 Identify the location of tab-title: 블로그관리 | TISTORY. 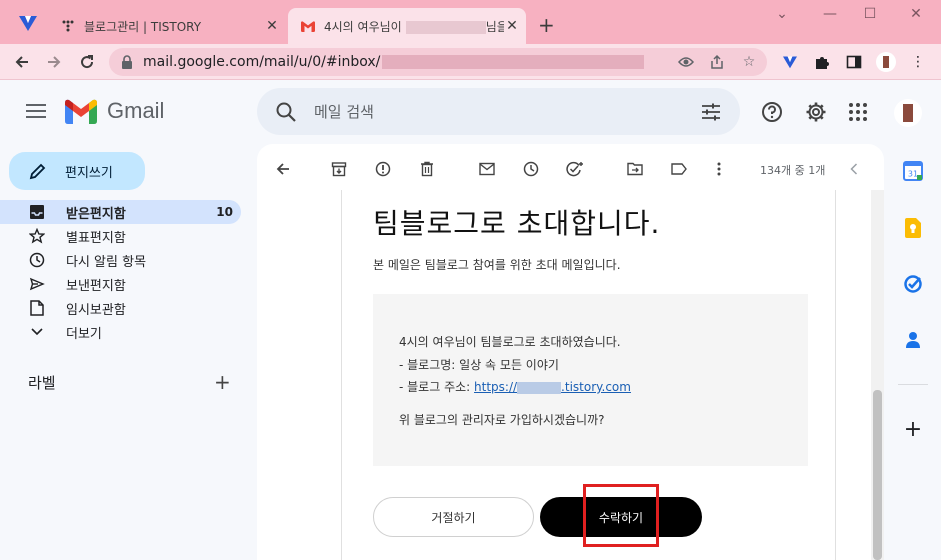
(143, 26).